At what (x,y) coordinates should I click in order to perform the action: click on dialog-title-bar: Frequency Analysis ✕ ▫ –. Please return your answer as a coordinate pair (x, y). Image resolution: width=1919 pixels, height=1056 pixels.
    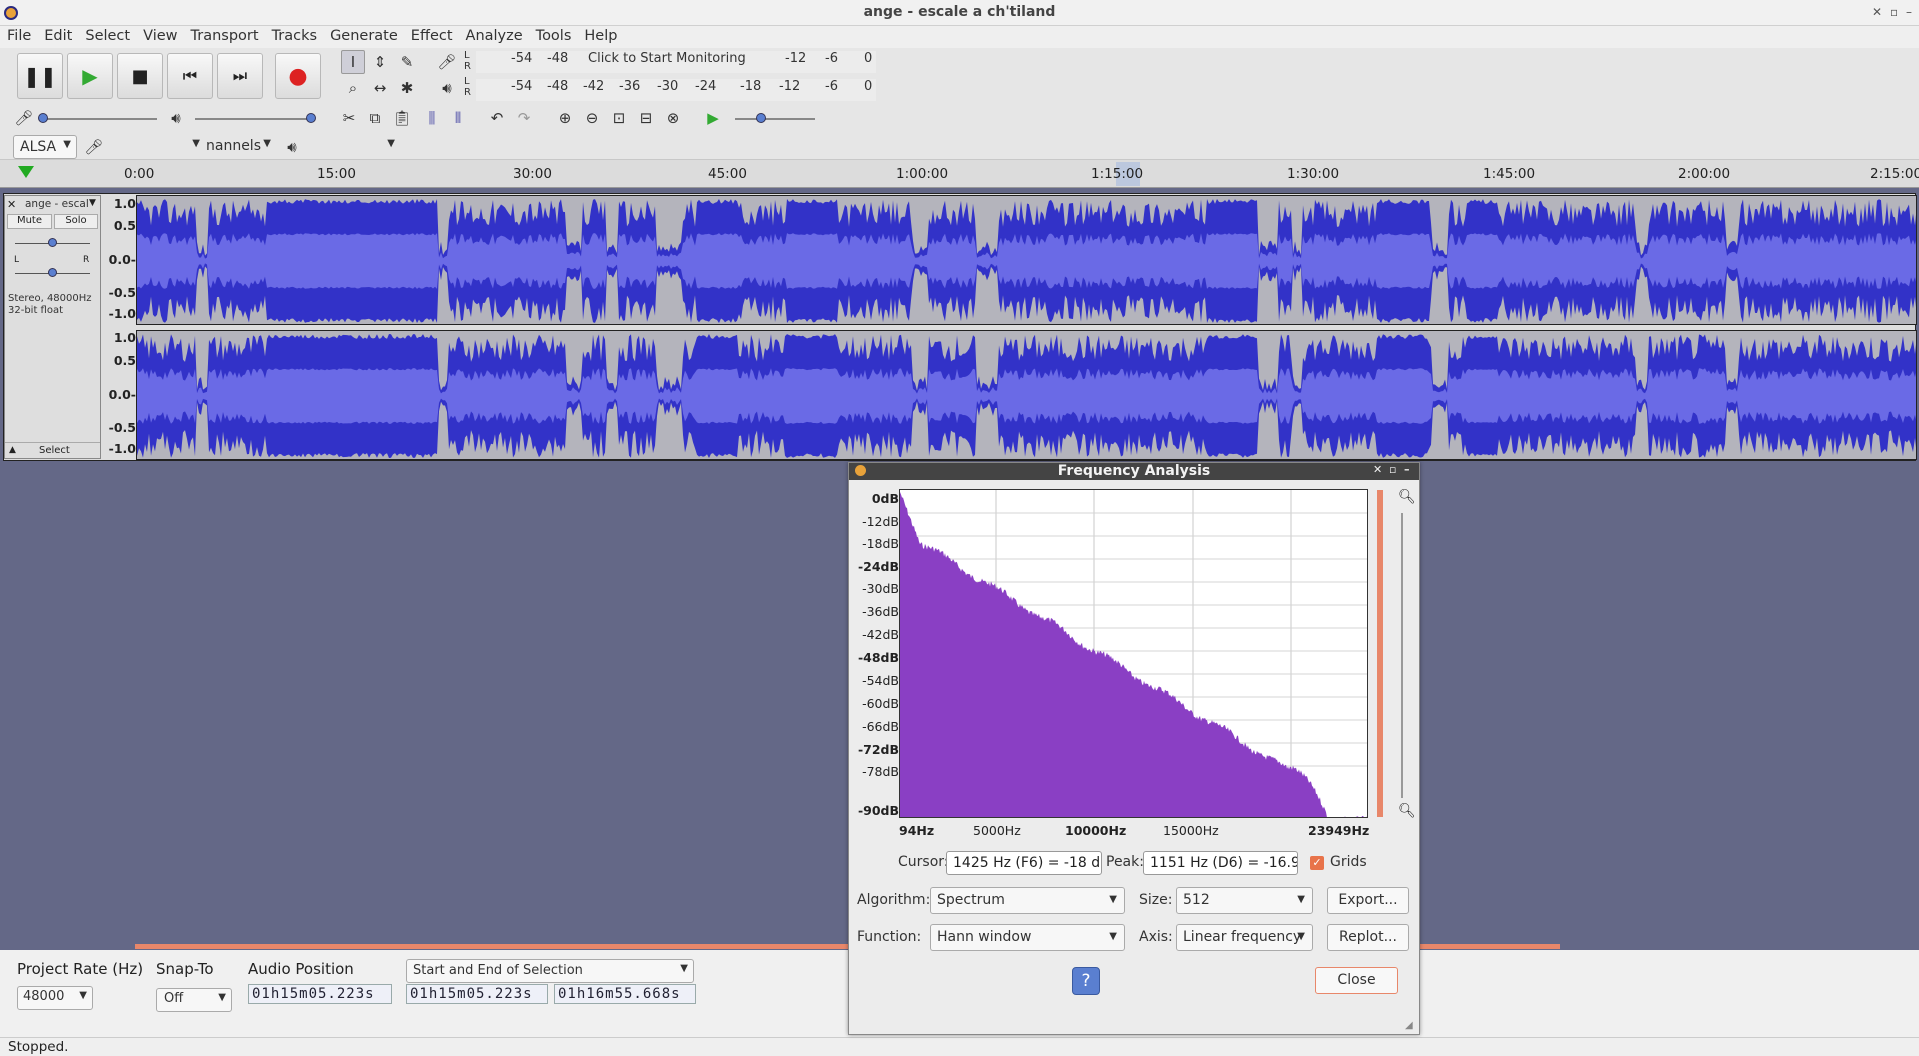
    Looking at the image, I should click on (1134, 471).